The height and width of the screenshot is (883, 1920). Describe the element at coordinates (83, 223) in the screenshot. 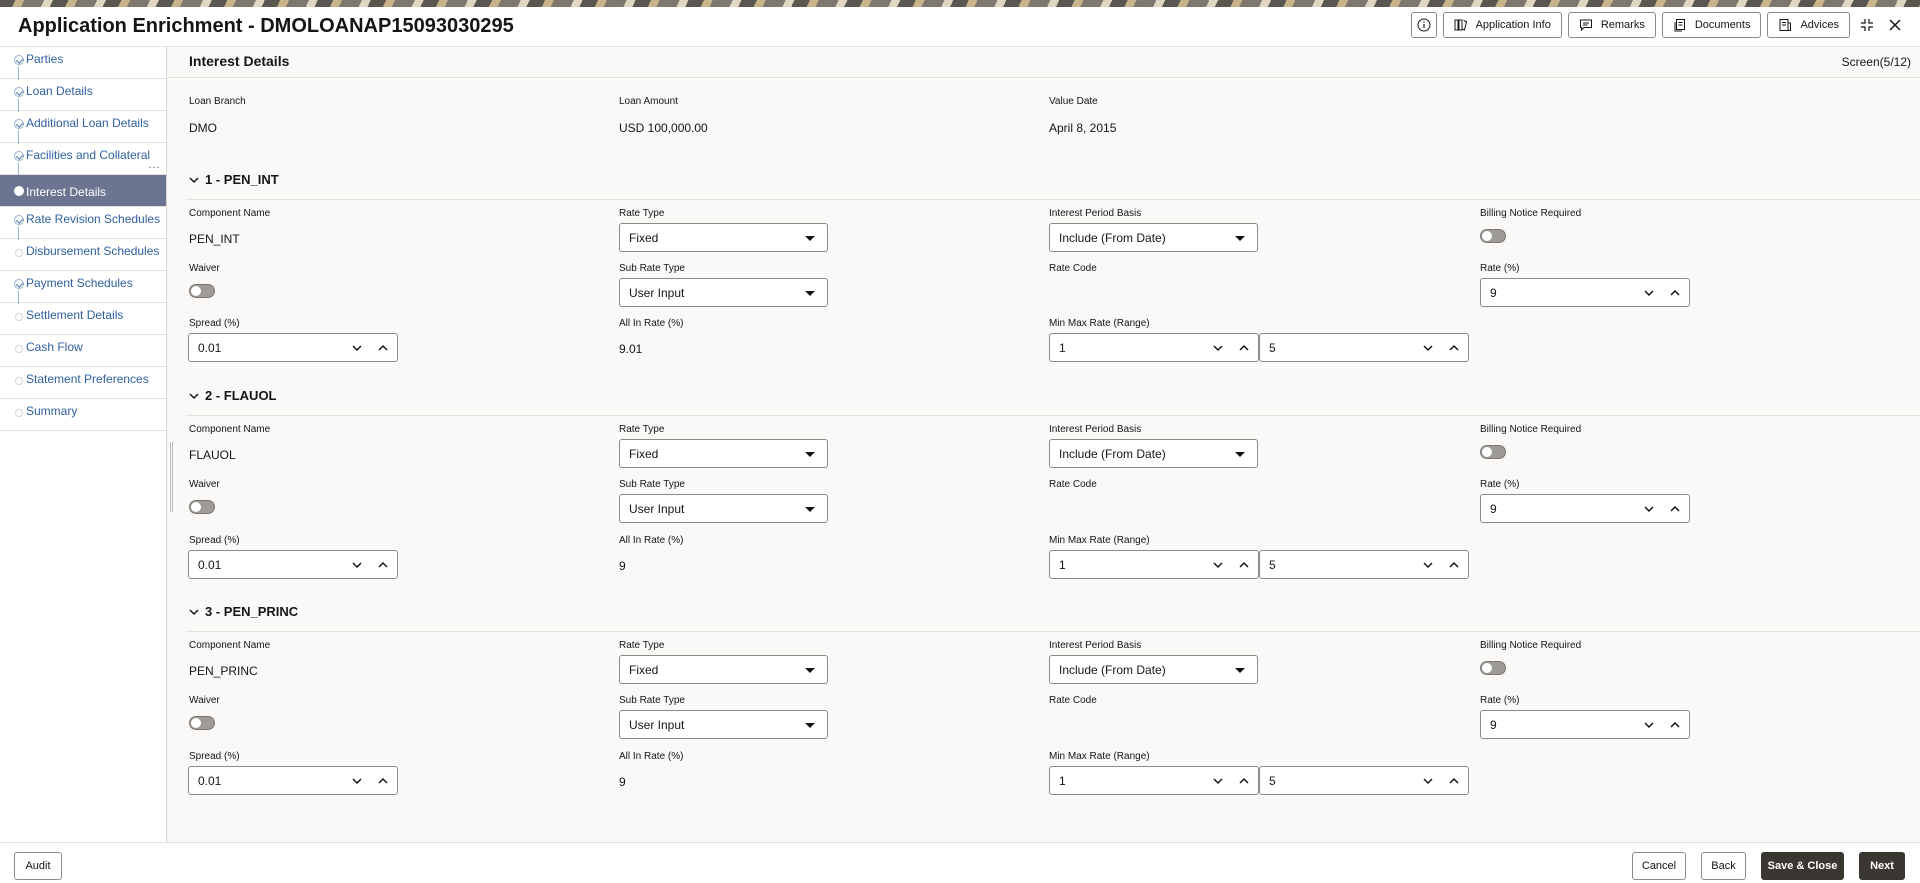

I see `sidebar-item-rate-revision-schedules: Rate Revision Schedules` at that location.